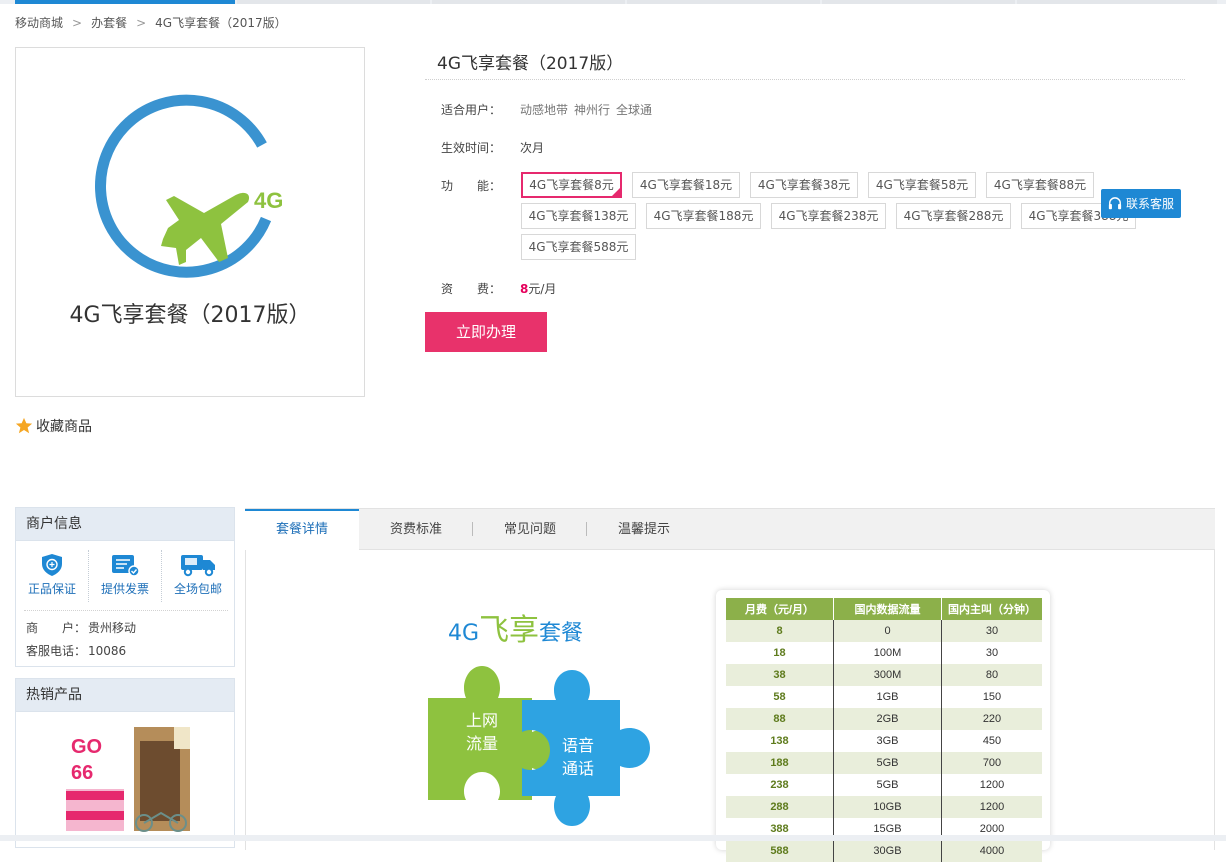  Describe the element at coordinates (644, 529) in the screenshot. I see `tab-tips: 温馨提示` at that location.